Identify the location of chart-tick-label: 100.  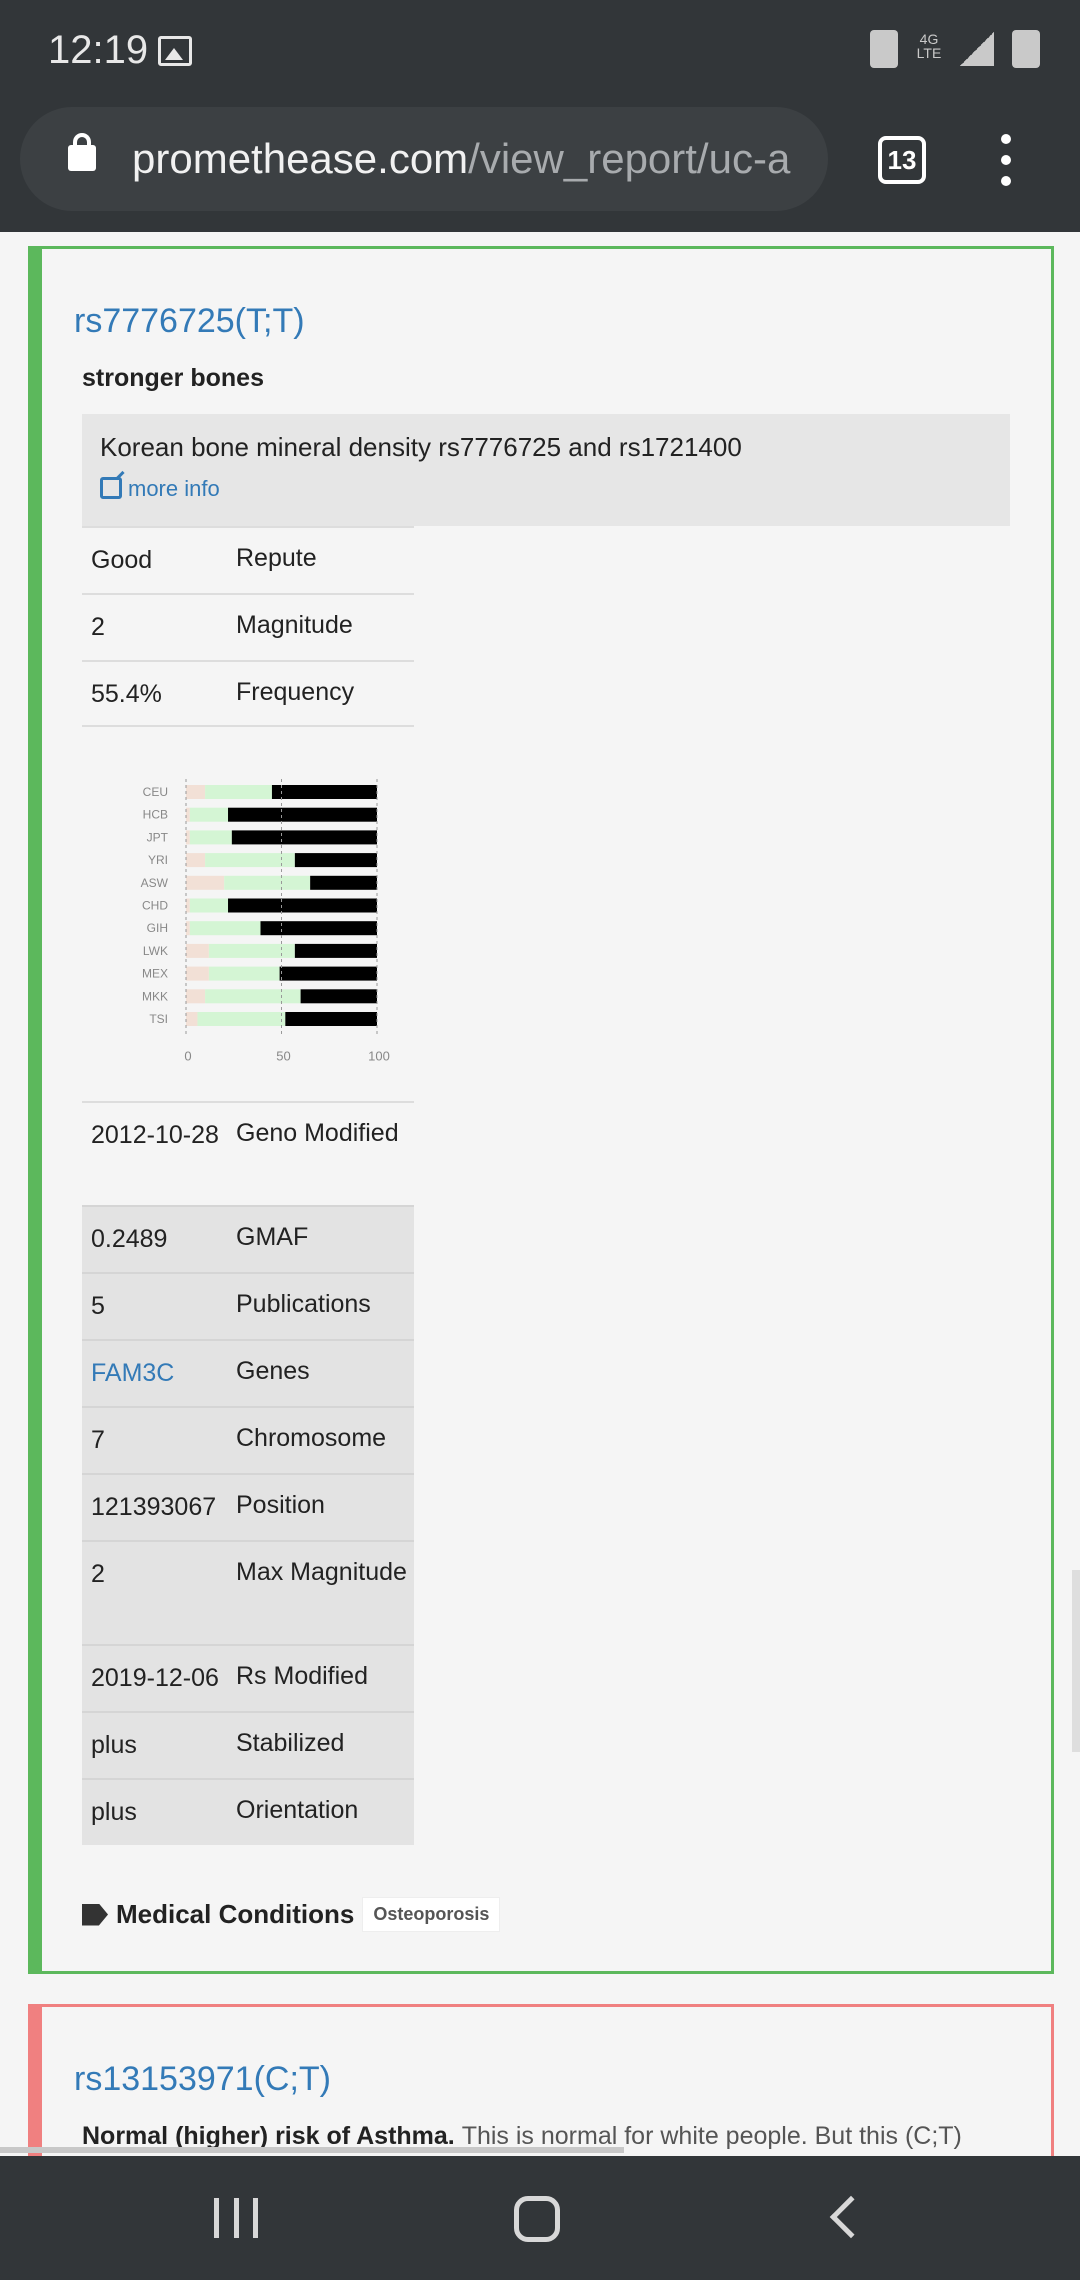
(379, 1056).